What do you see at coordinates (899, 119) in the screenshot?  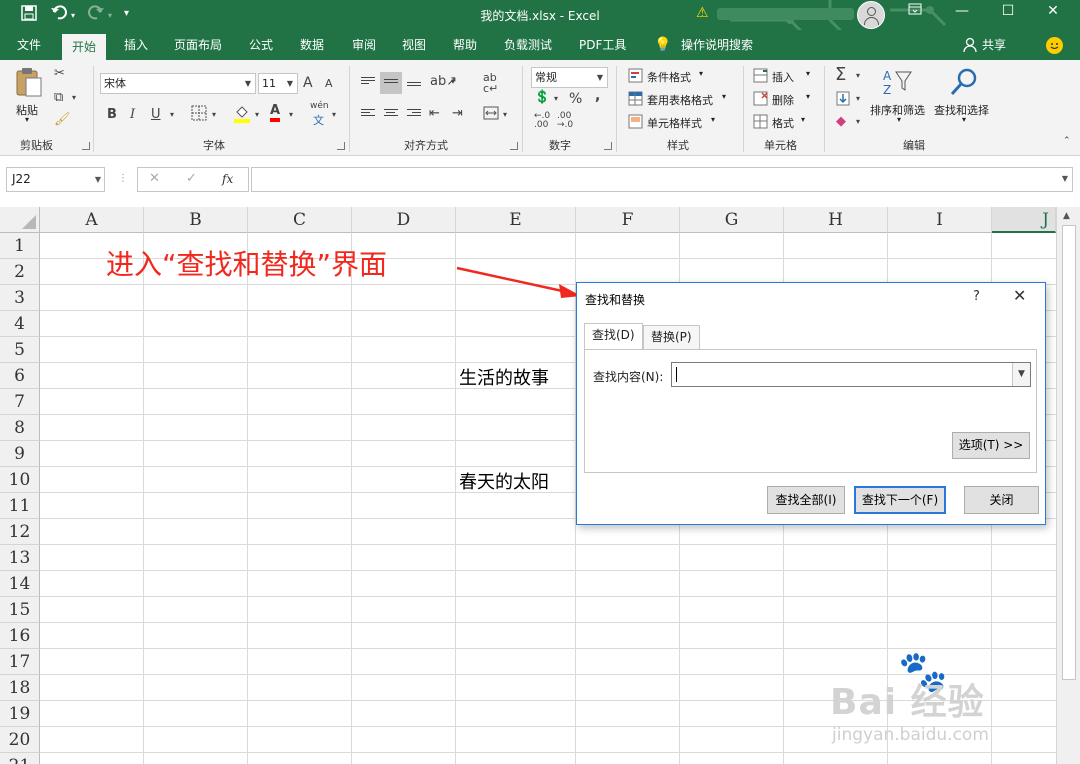 I see `sort-filter-dropdown-icon: ▾` at bounding box center [899, 119].